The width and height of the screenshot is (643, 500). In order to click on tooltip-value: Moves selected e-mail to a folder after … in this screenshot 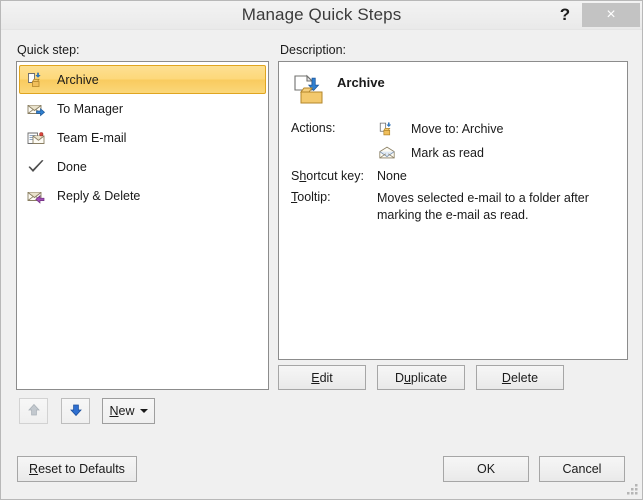, I will do `click(483, 206)`.